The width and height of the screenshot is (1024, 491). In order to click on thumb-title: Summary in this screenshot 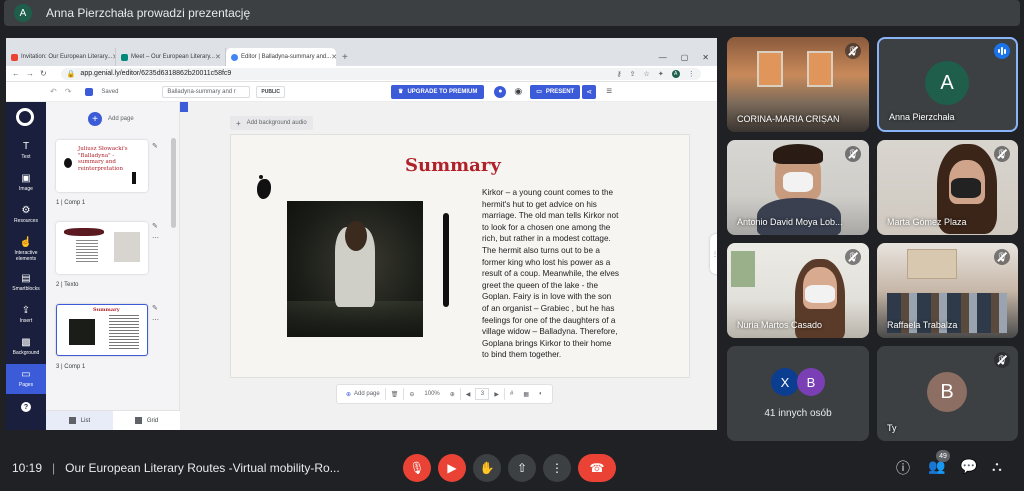, I will do `click(106, 310)`.